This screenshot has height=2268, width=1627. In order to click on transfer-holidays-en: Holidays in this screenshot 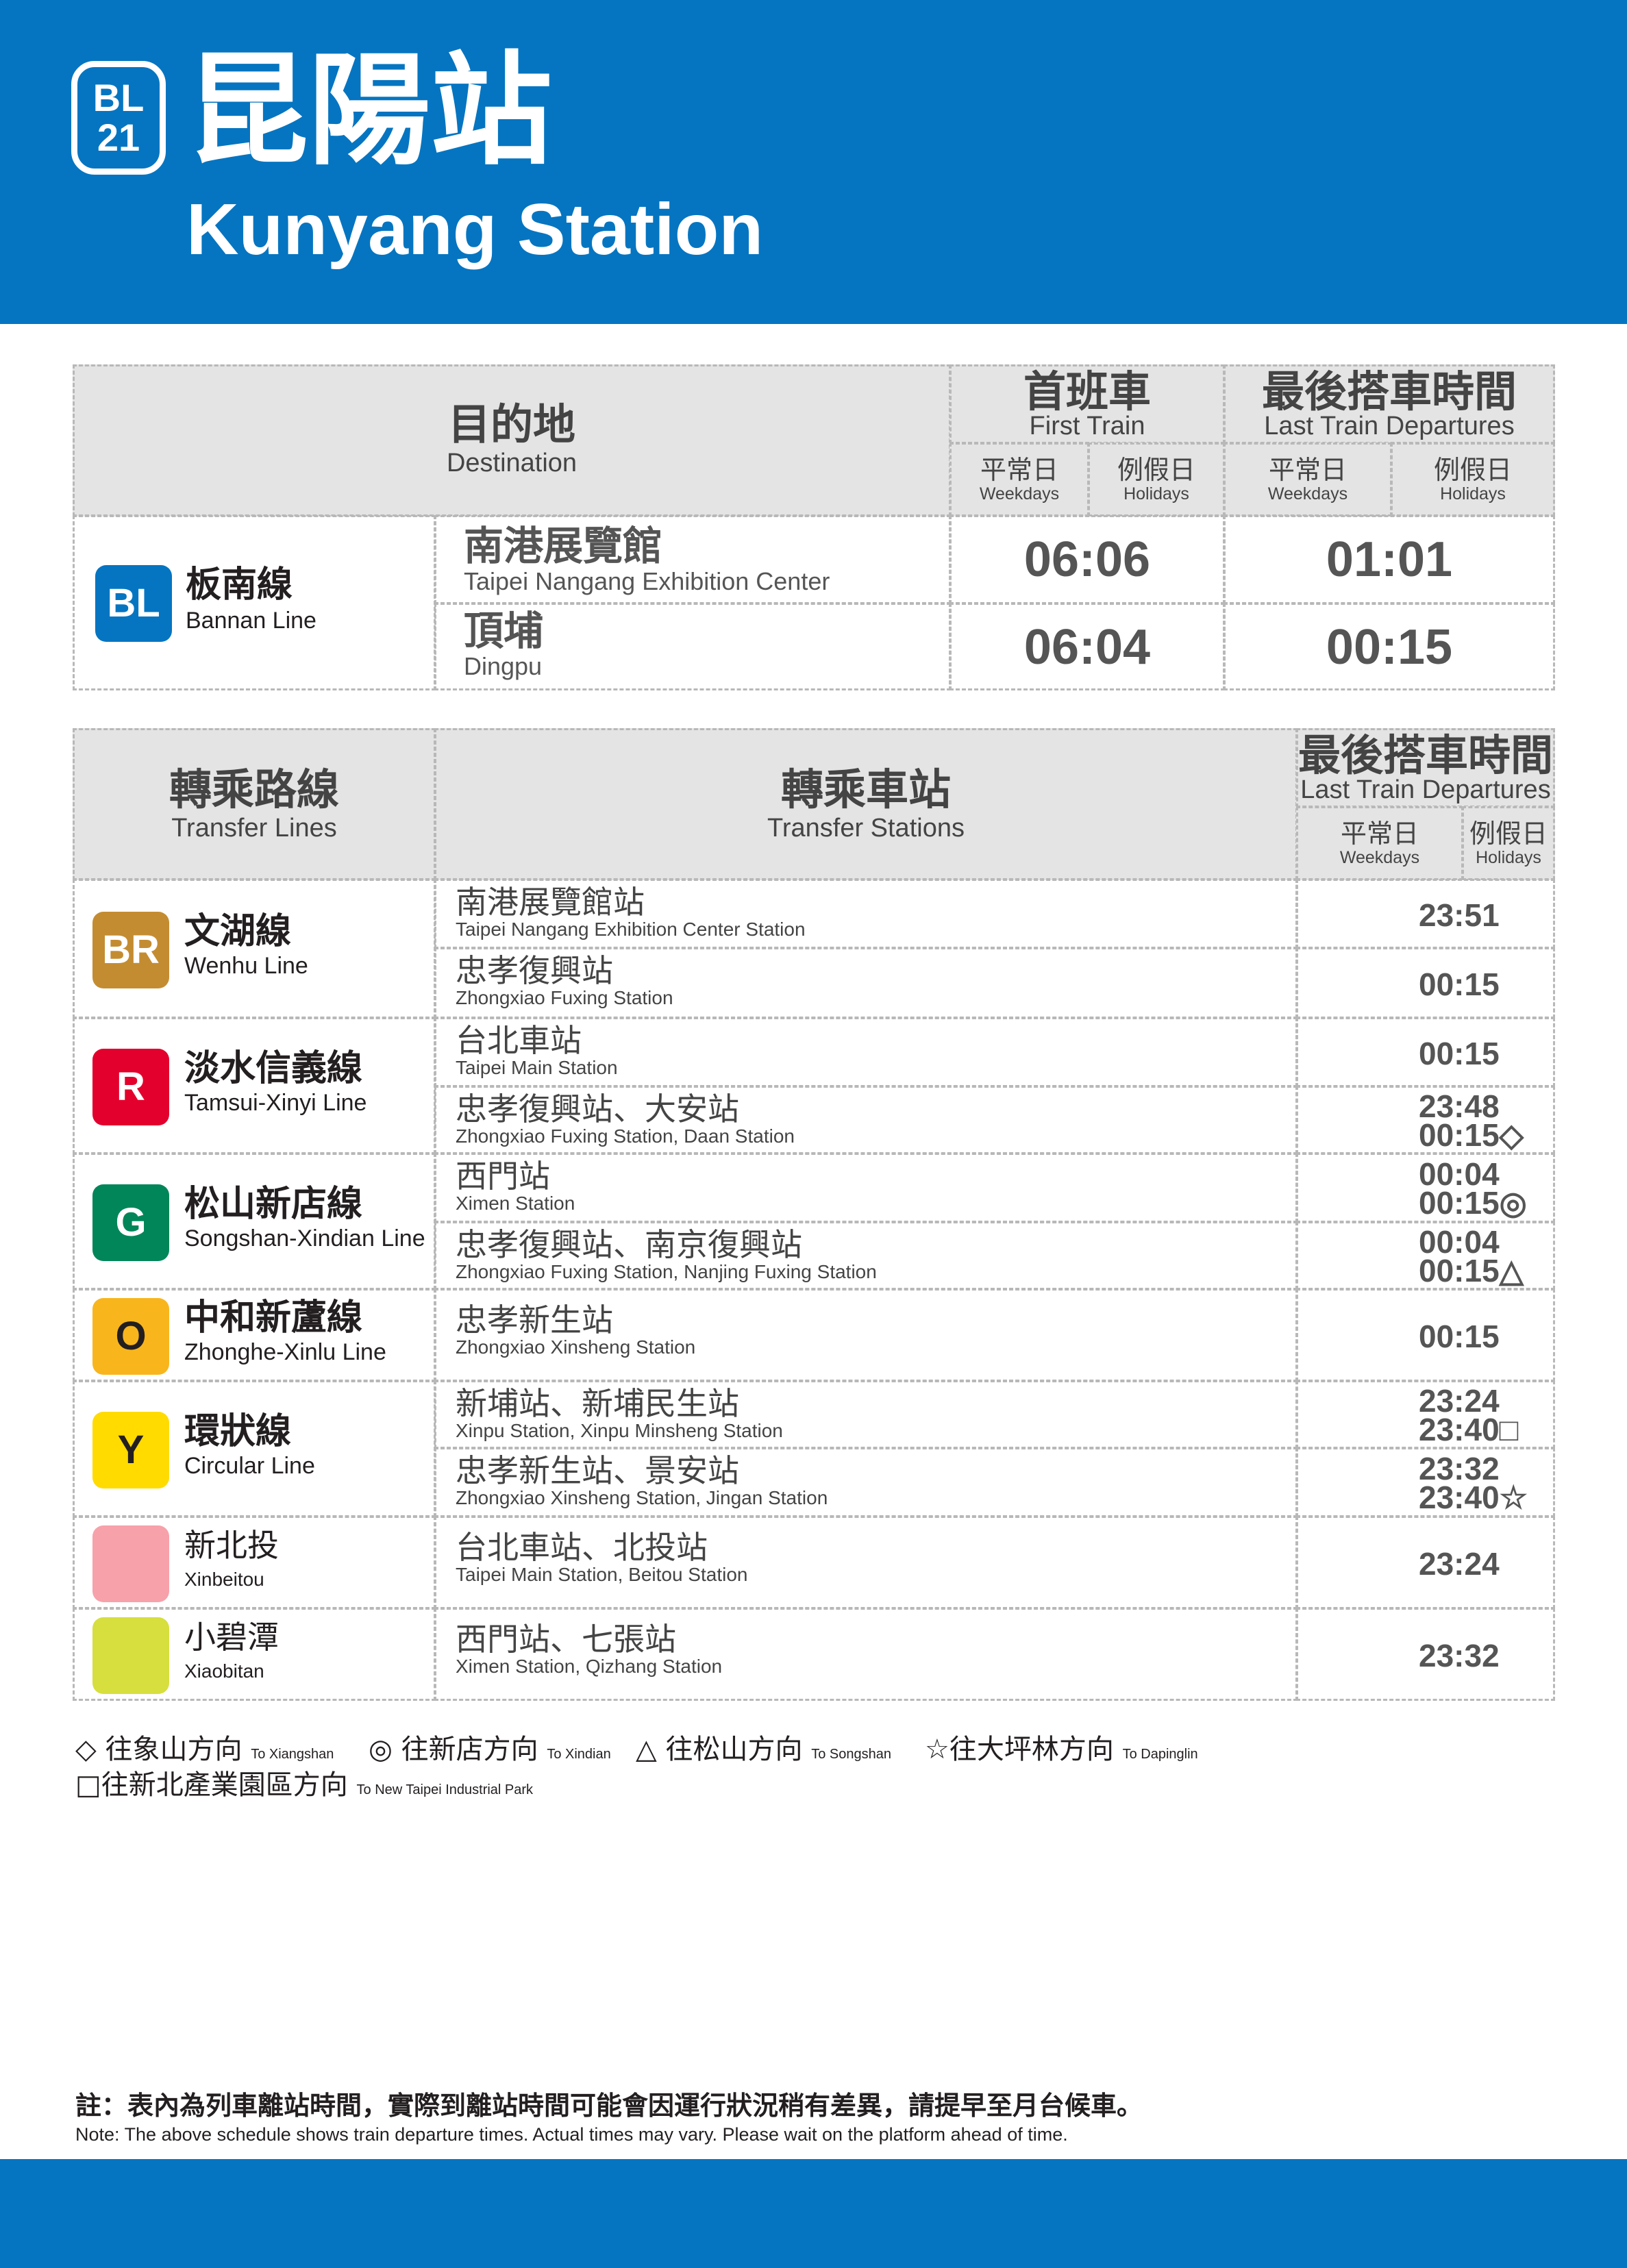, I will do `click(1508, 858)`.